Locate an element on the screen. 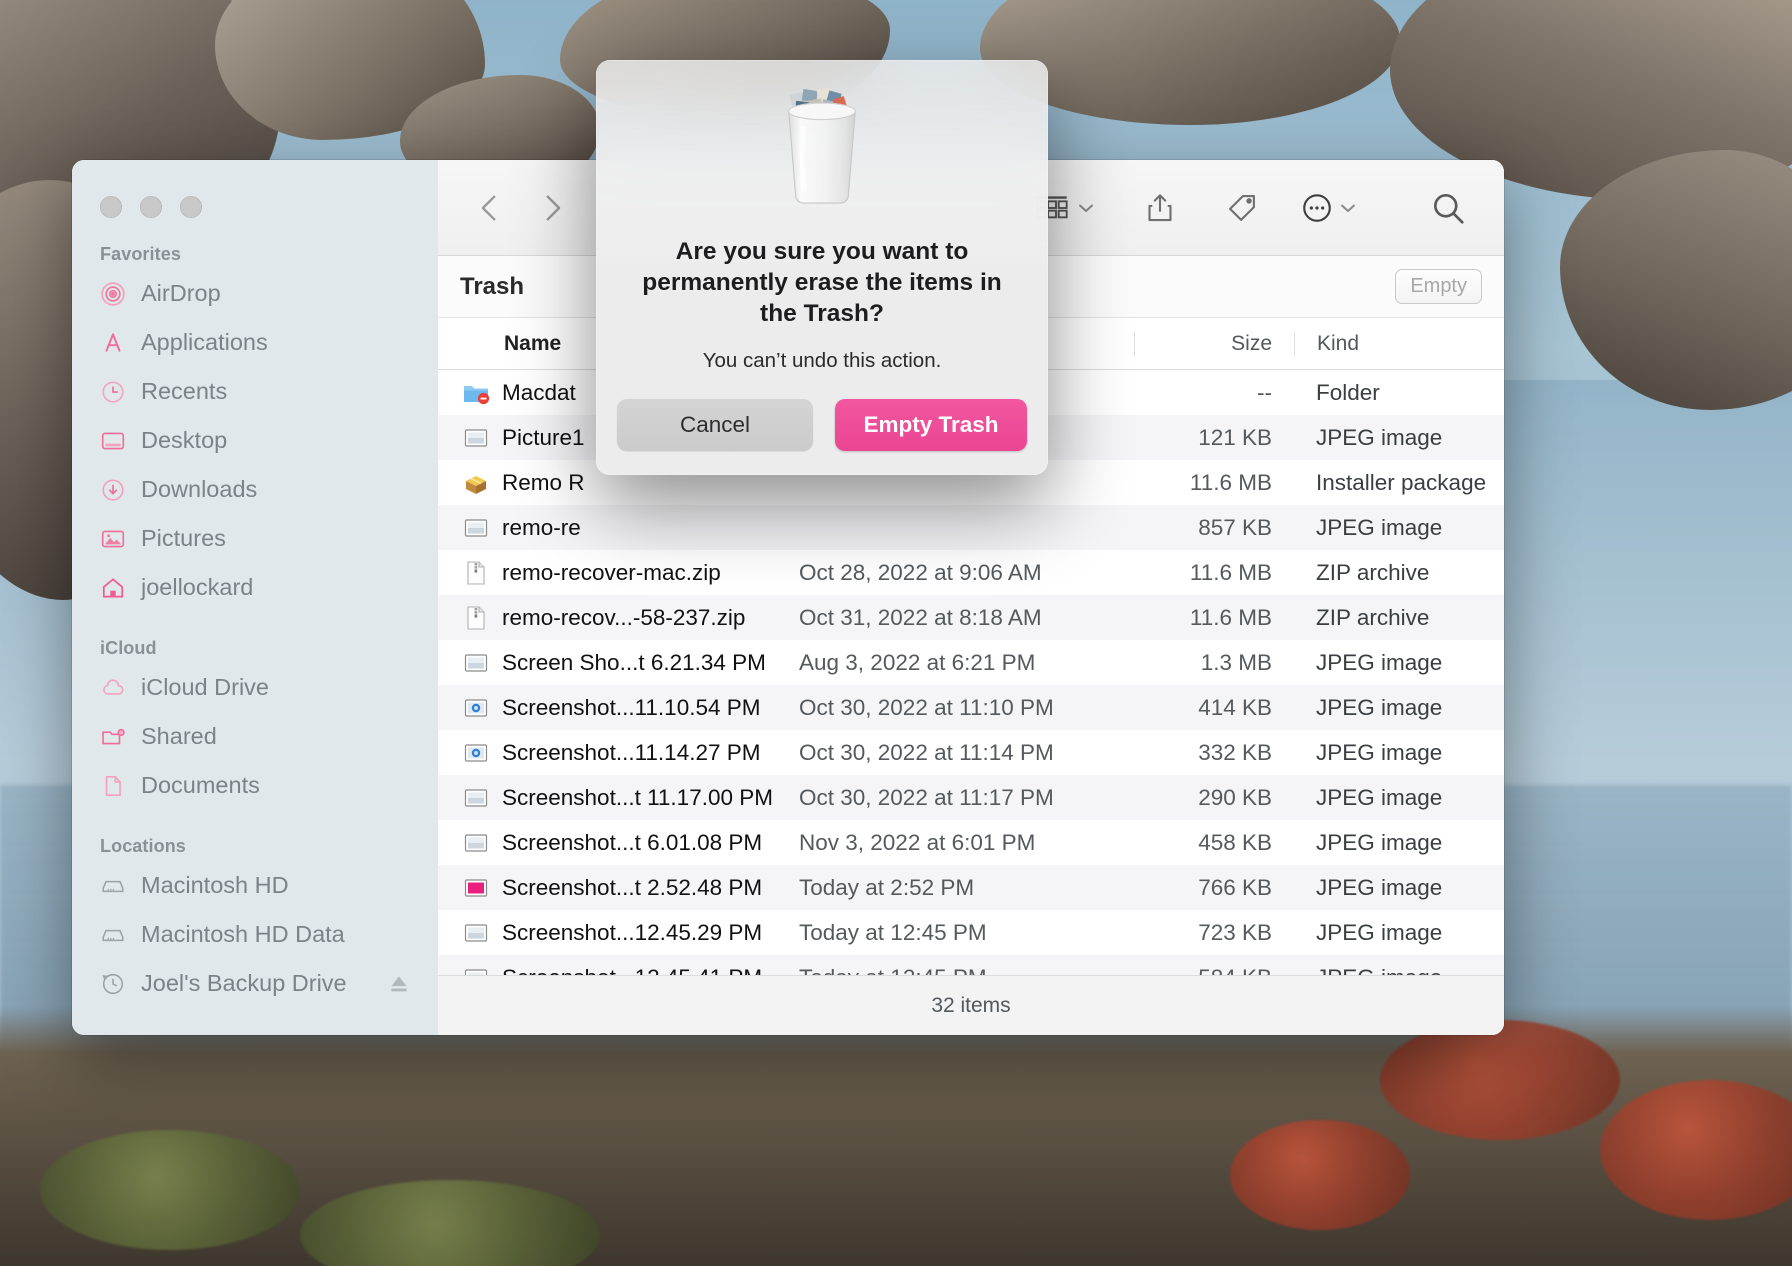 Image resolution: width=1792 pixels, height=1266 pixels. sidebar-item-icloud-drive: iCloud Drive is located at coordinates (255, 687).